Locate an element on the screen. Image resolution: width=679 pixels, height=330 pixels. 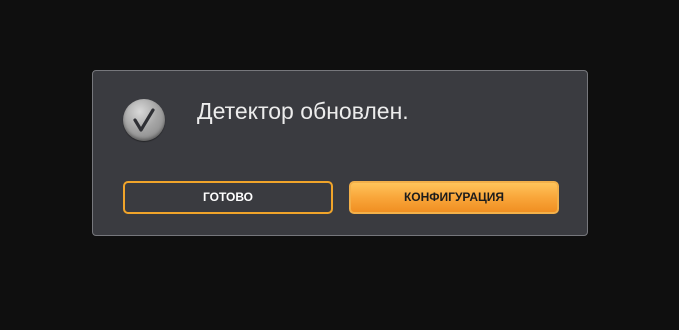
done-button: ГОТОВО is located at coordinates (228, 197).